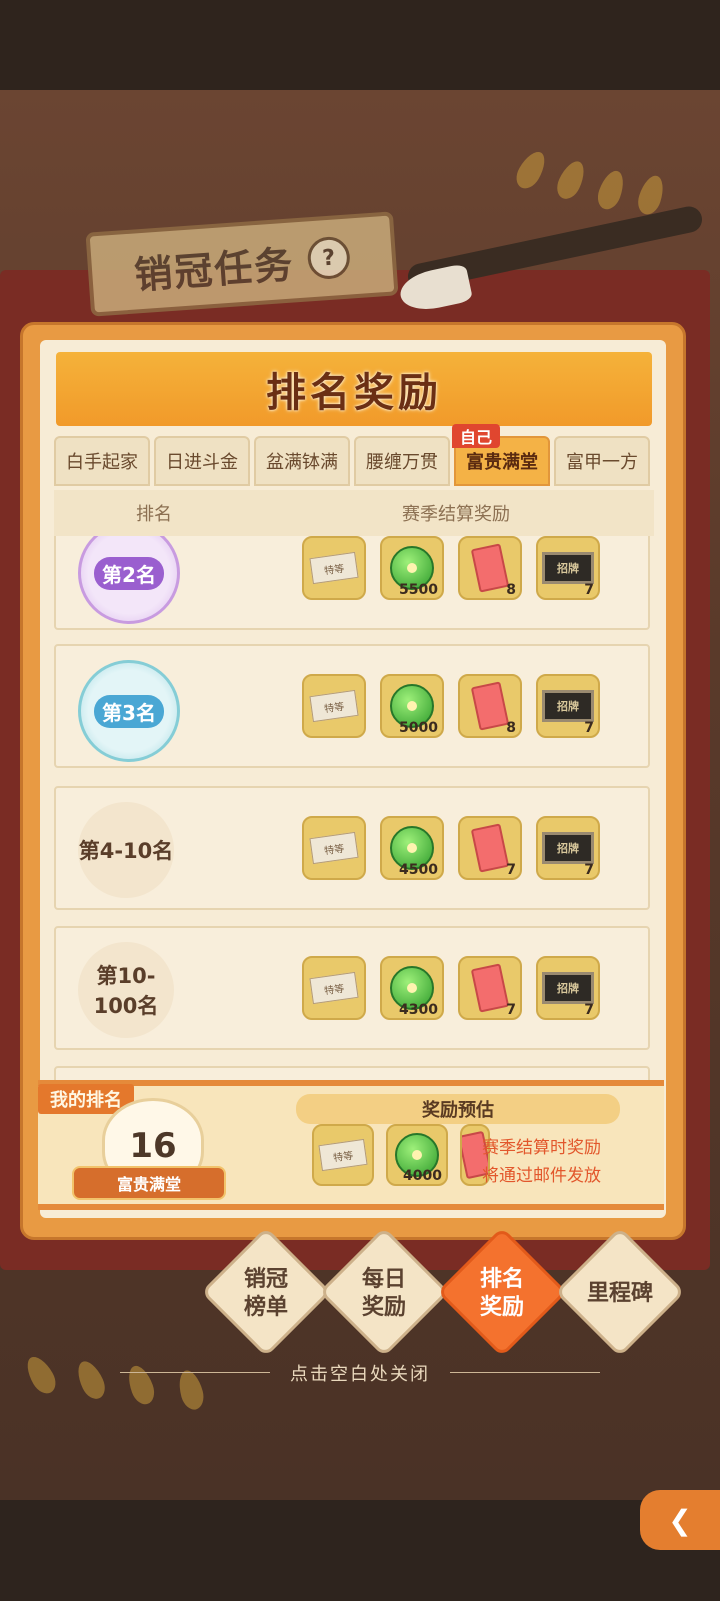 The height and width of the screenshot is (1601, 720). Describe the element at coordinates (458, 1109) in the screenshot. I see `estimate-header: 奖励预估` at that location.